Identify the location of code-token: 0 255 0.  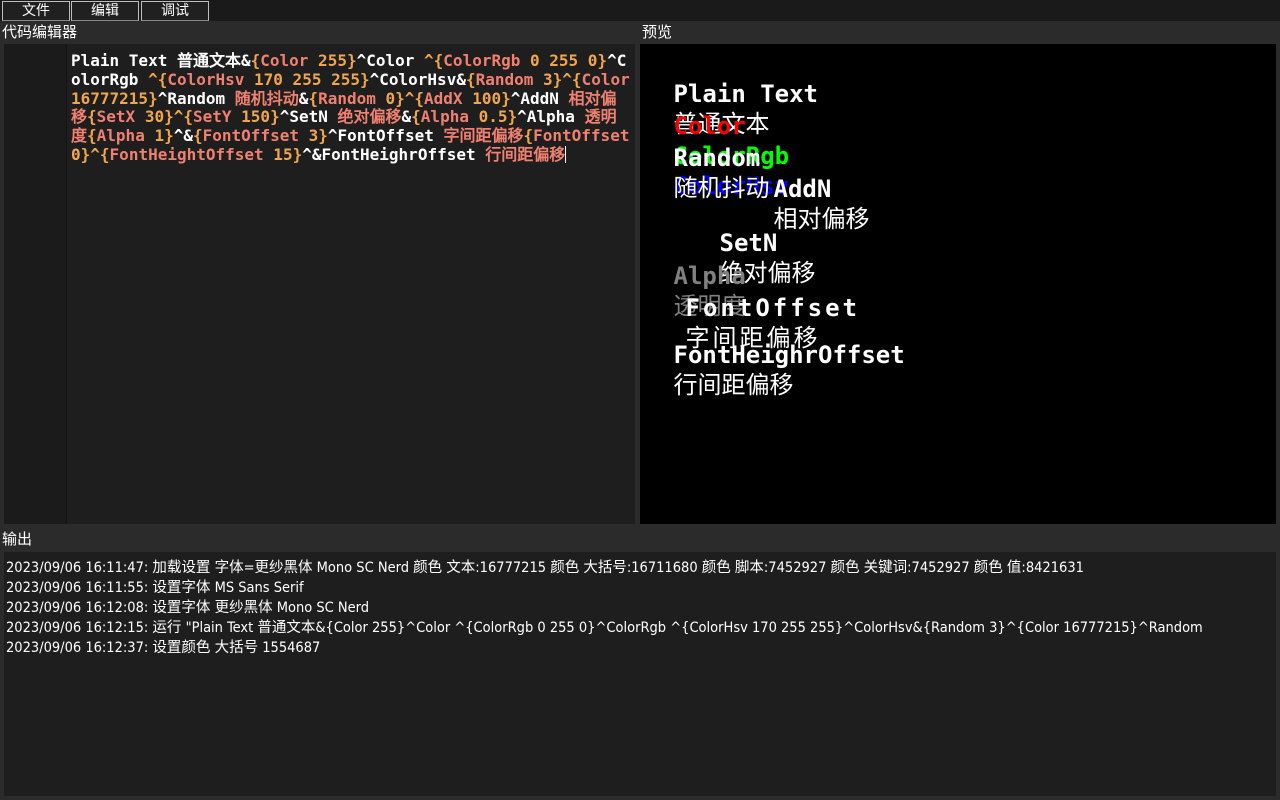
(559, 60).